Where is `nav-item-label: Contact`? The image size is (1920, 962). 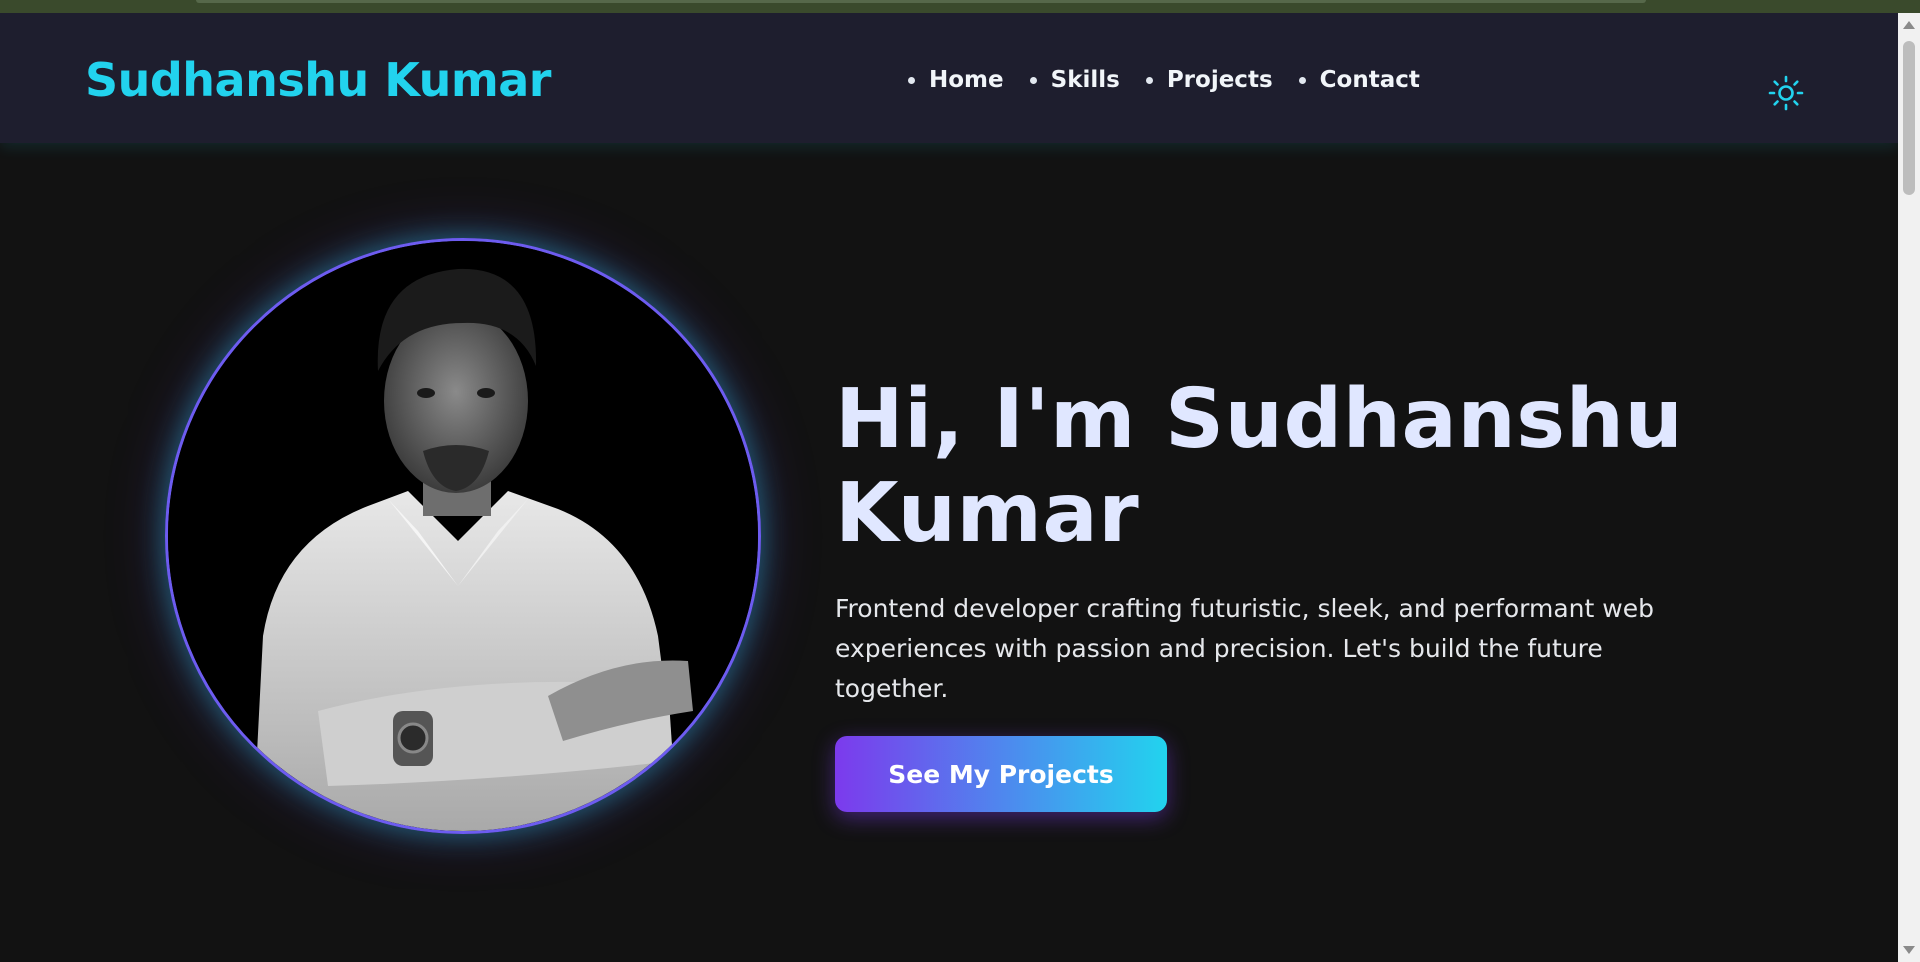
nav-item-label: Contact is located at coordinates (1369, 80).